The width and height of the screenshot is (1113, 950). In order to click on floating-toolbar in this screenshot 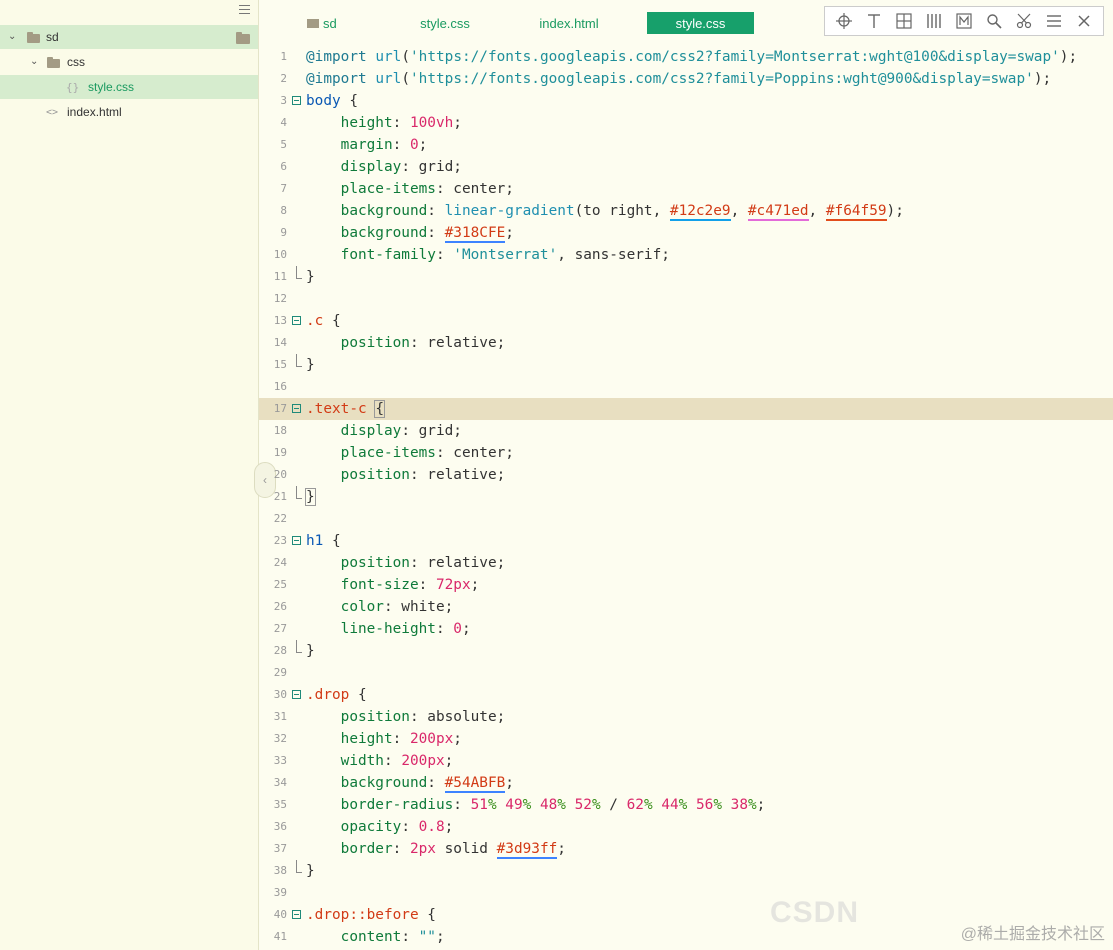, I will do `click(964, 21)`.